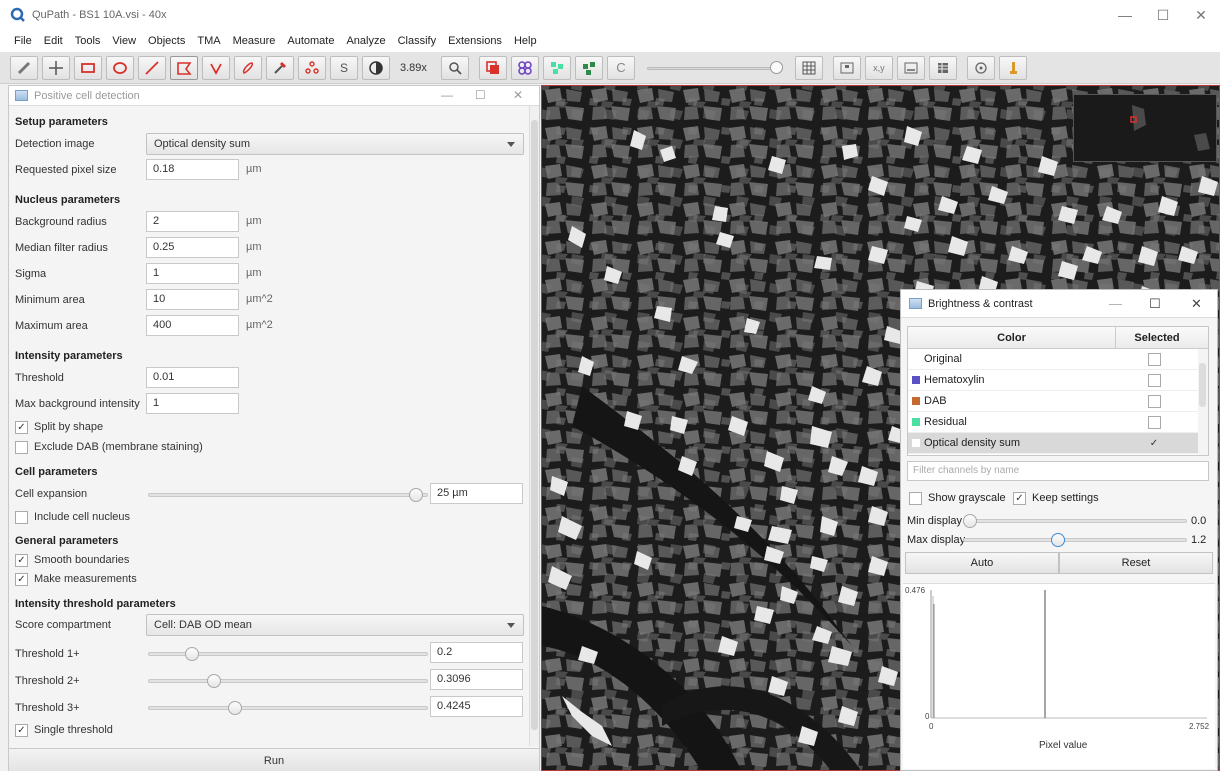  What do you see at coordinates (476, 679) in the screenshot?
I see `threshold2-input: 0.3096` at bounding box center [476, 679].